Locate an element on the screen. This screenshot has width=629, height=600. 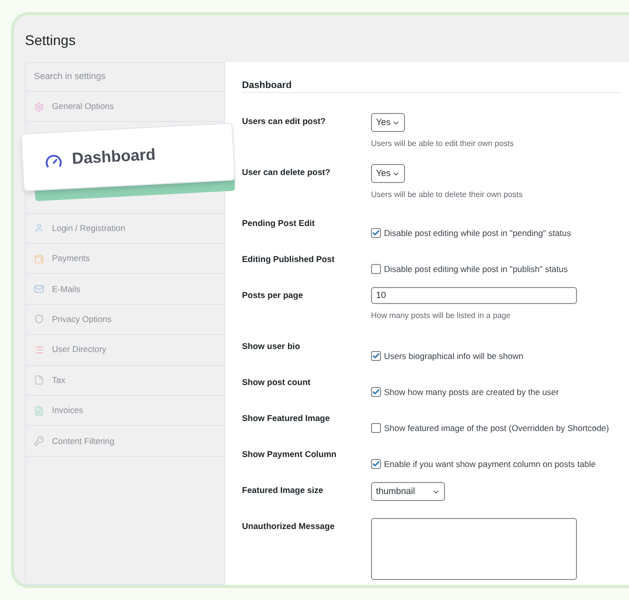
text-area is located at coordinates (474, 549).